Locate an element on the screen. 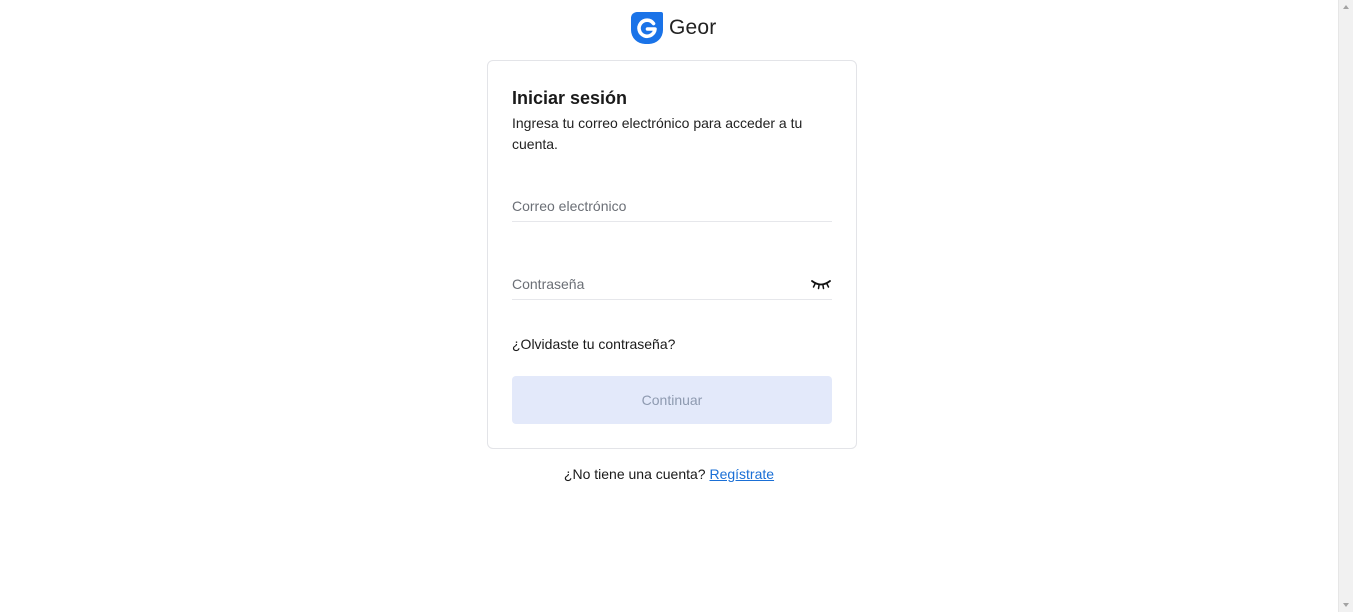 This screenshot has width=1353, height=612. password-field-container is located at coordinates (672, 284).